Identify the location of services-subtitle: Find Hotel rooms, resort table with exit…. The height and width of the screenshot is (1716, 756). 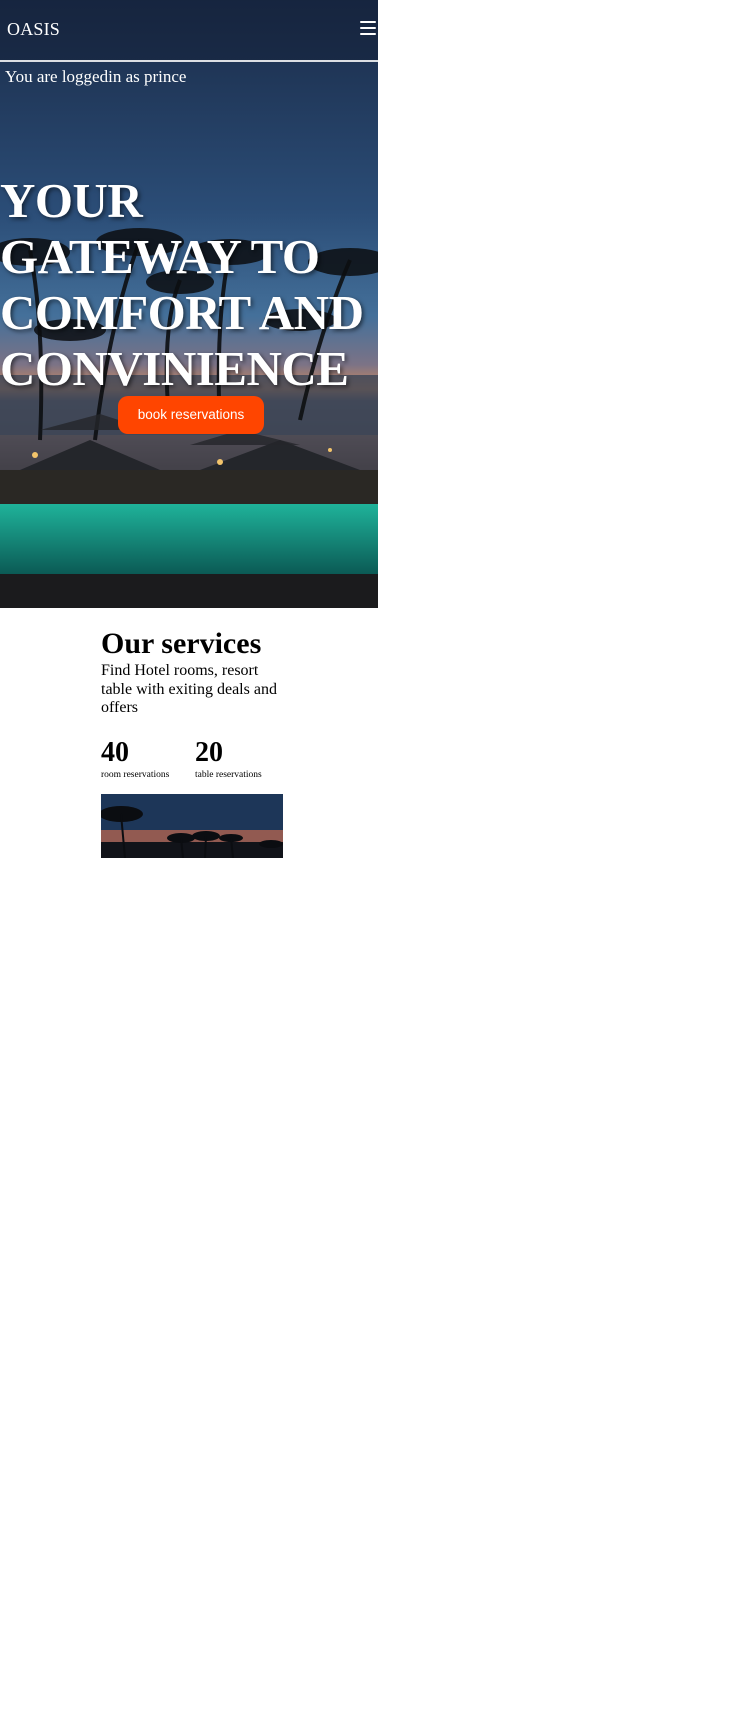
(189, 689).